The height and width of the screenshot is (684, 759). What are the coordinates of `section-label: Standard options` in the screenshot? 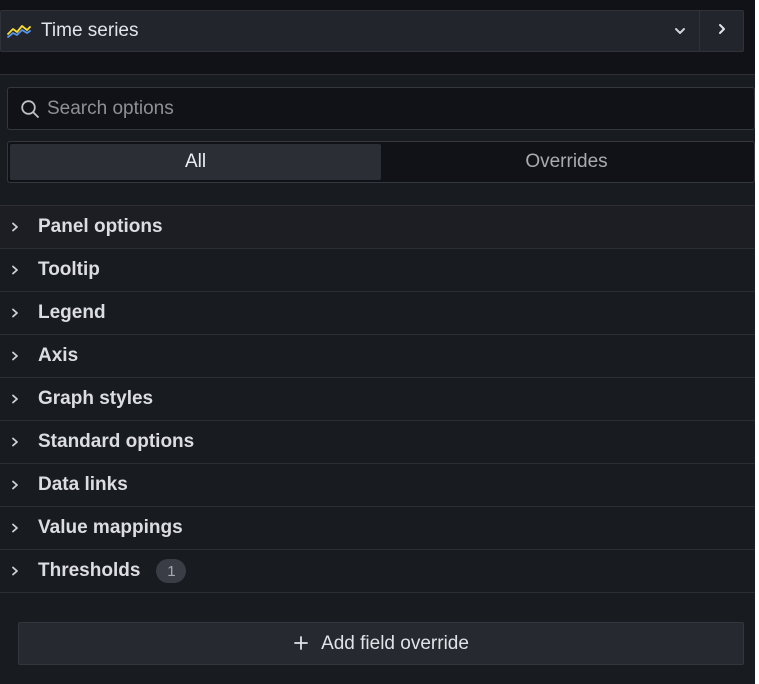 It's located at (116, 441).